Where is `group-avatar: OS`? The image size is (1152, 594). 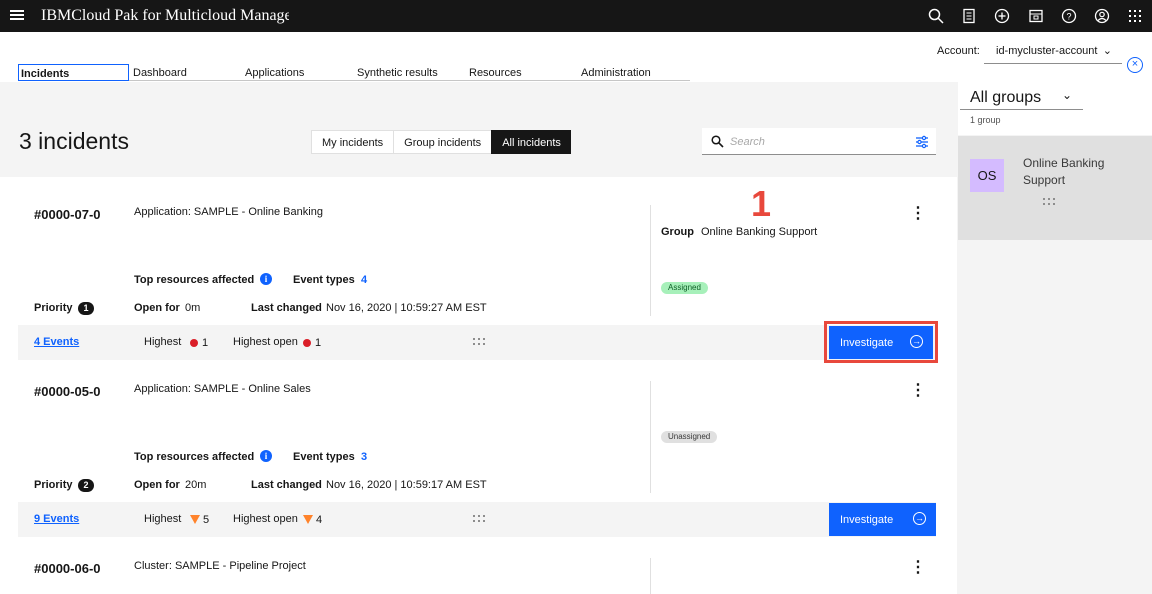
group-avatar: OS is located at coordinates (987, 175).